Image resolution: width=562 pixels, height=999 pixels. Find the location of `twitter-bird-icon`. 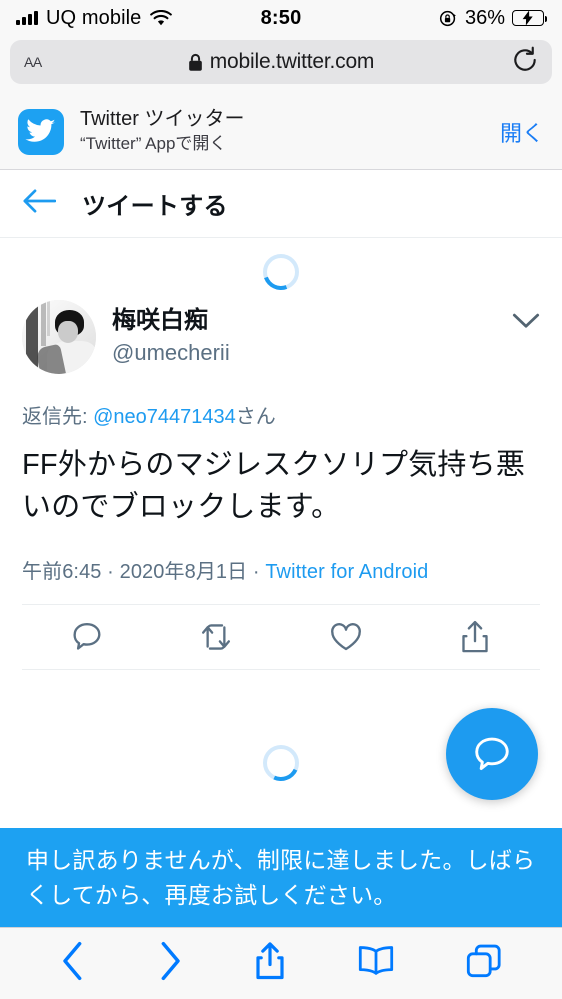

twitter-bird-icon is located at coordinates (41, 131).